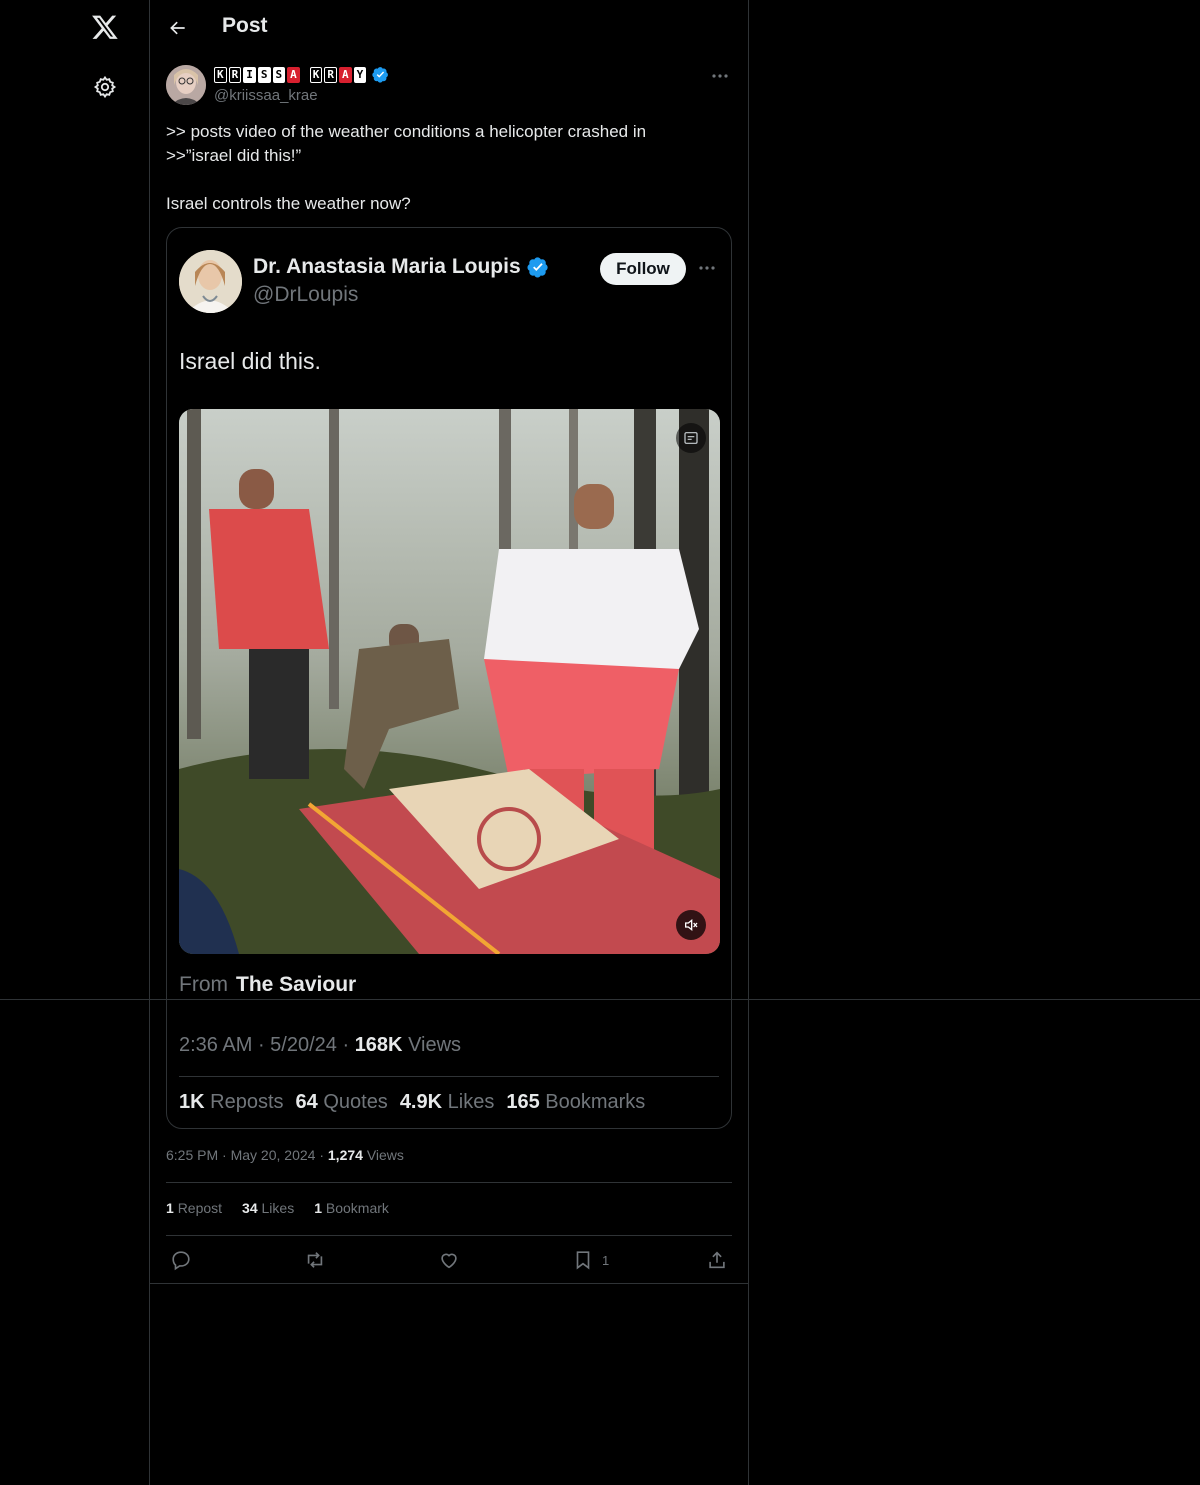 The image size is (1200, 1485). I want to click on post-views-label: Views, so click(385, 1155).